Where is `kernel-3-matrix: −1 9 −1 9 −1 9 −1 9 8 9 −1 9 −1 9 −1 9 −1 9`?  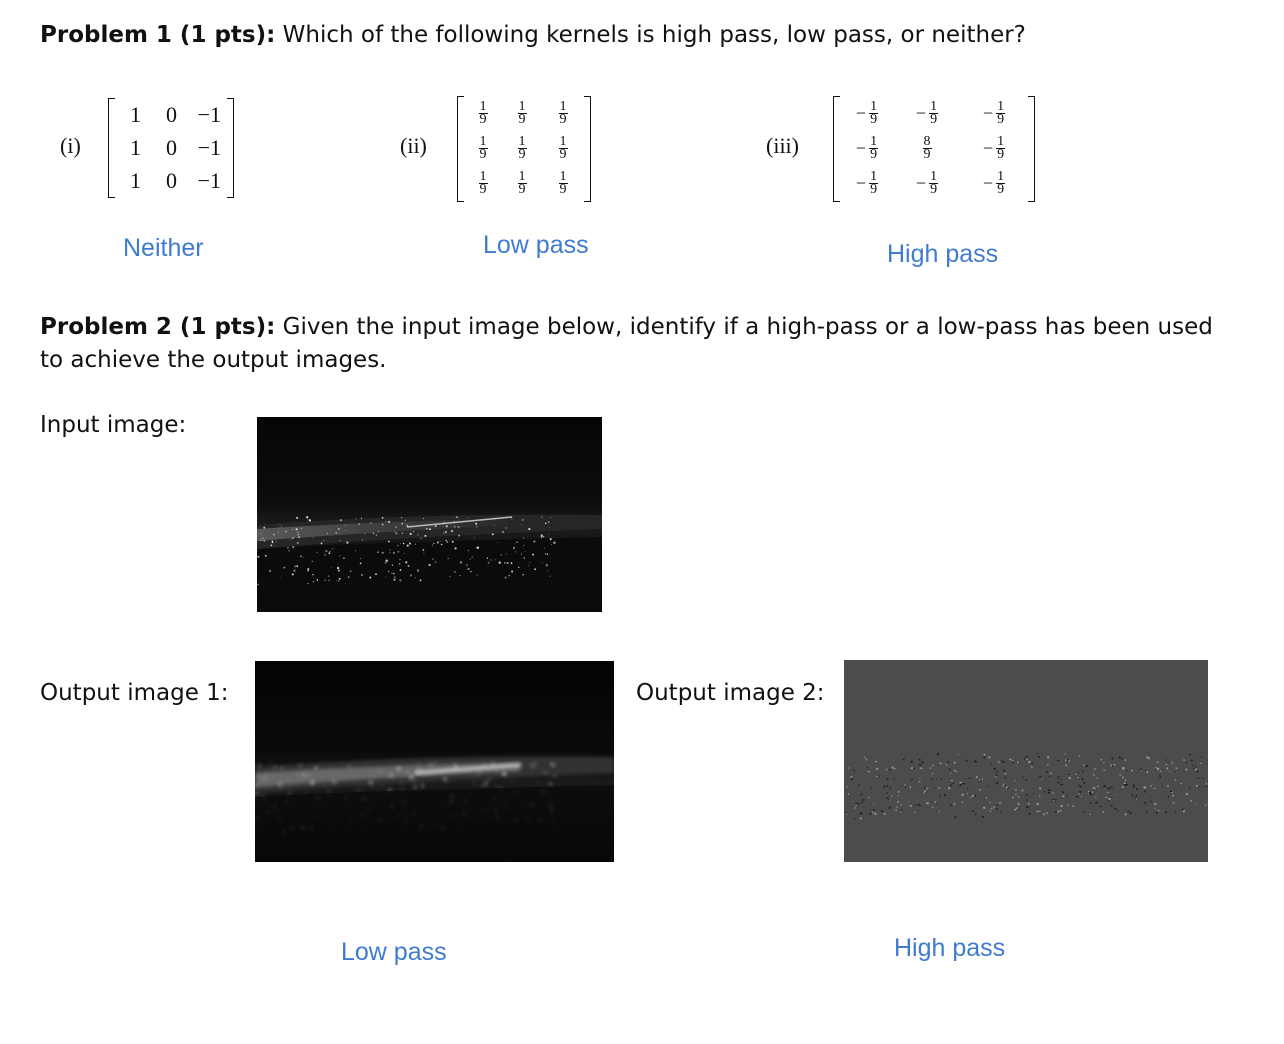
kernel-3-matrix: −1 9 −1 9 −1 9 −1 9 8 9 −1 9 −1 9 −1 9 −1 9 is located at coordinates (934, 149).